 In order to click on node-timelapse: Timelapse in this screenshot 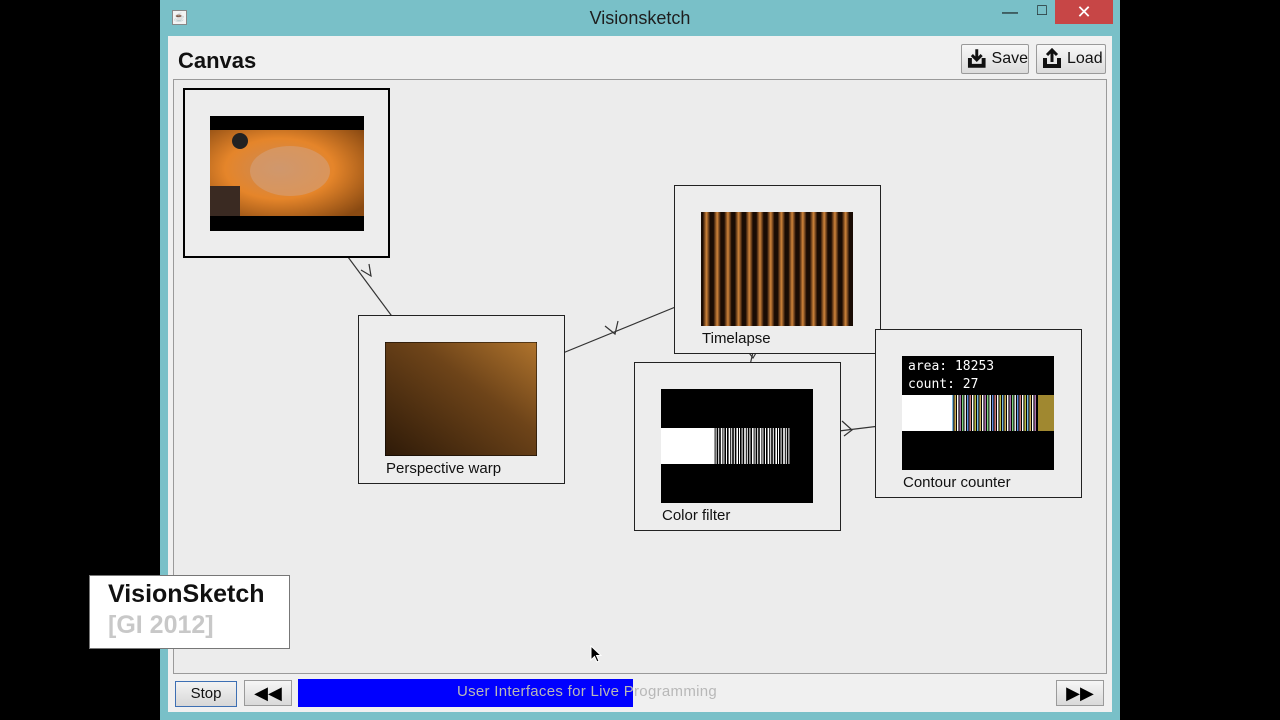, I will do `click(777, 269)`.